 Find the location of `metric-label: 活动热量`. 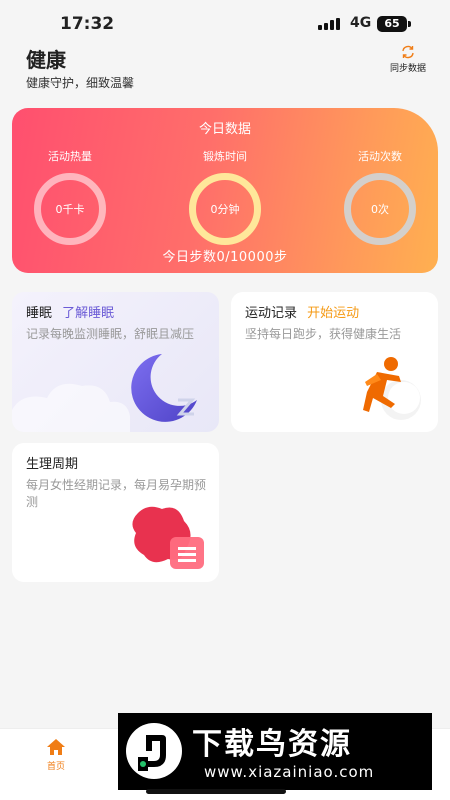

metric-label: 活动热量 is located at coordinates (70, 156).